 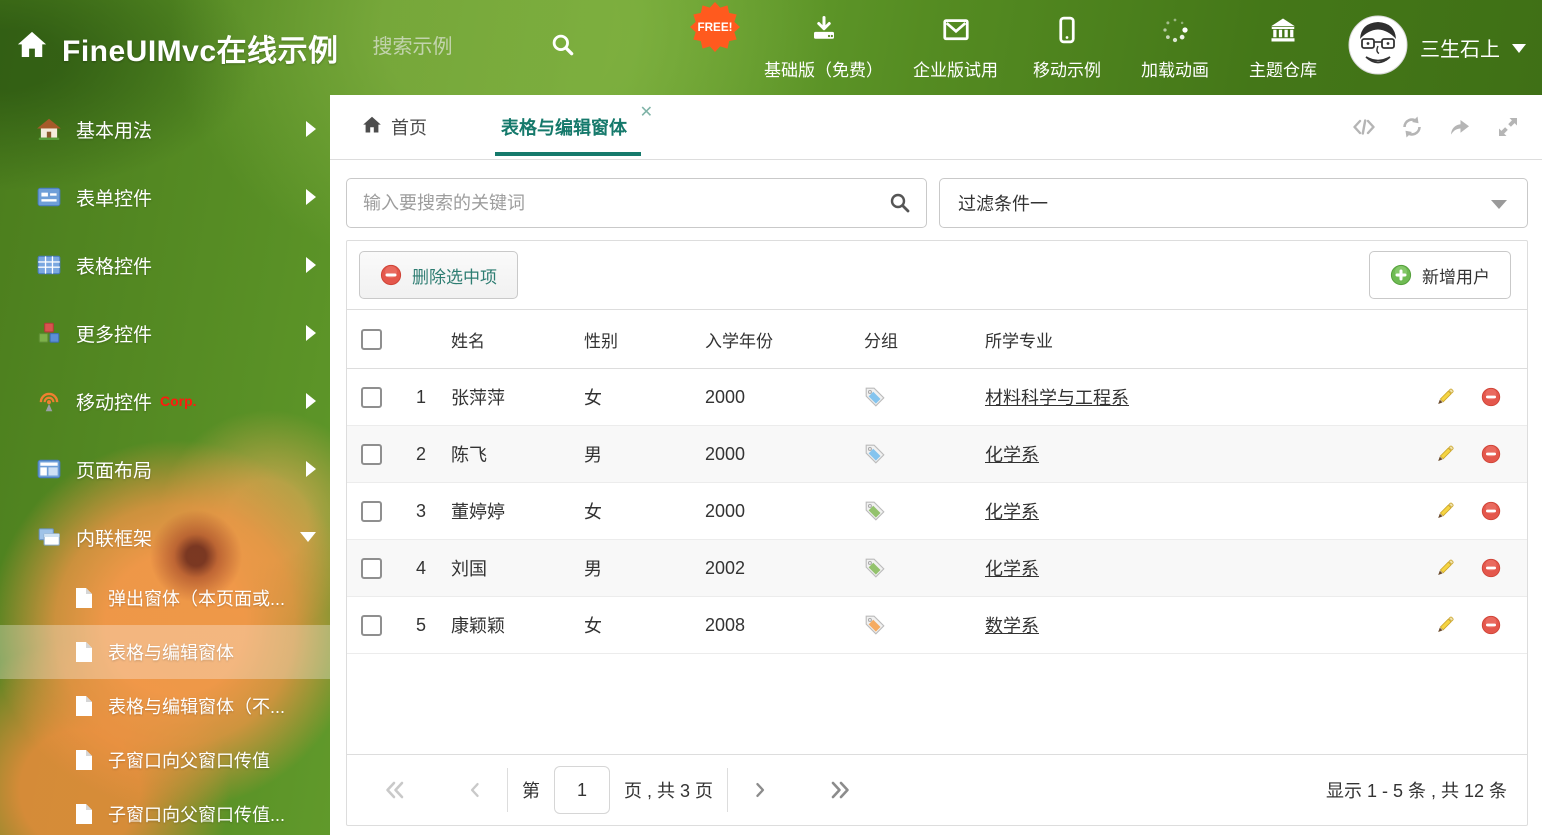 I want to click on sidebar-item-form-controls: 表单控件, so click(x=165, y=197).